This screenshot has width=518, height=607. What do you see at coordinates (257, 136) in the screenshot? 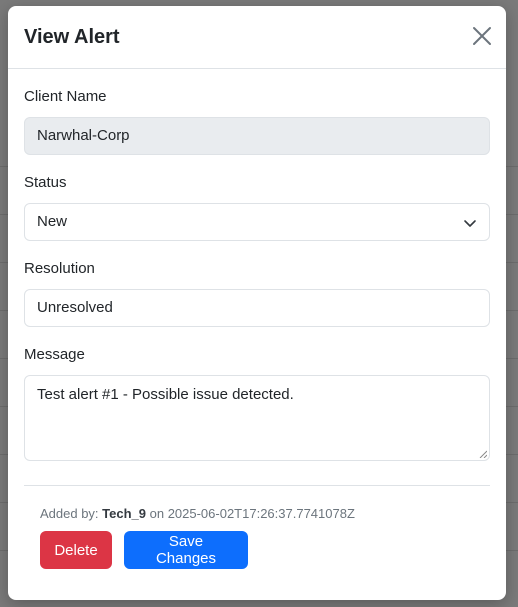
I see `client-name-field: Narwhal-Corp` at bounding box center [257, 136].